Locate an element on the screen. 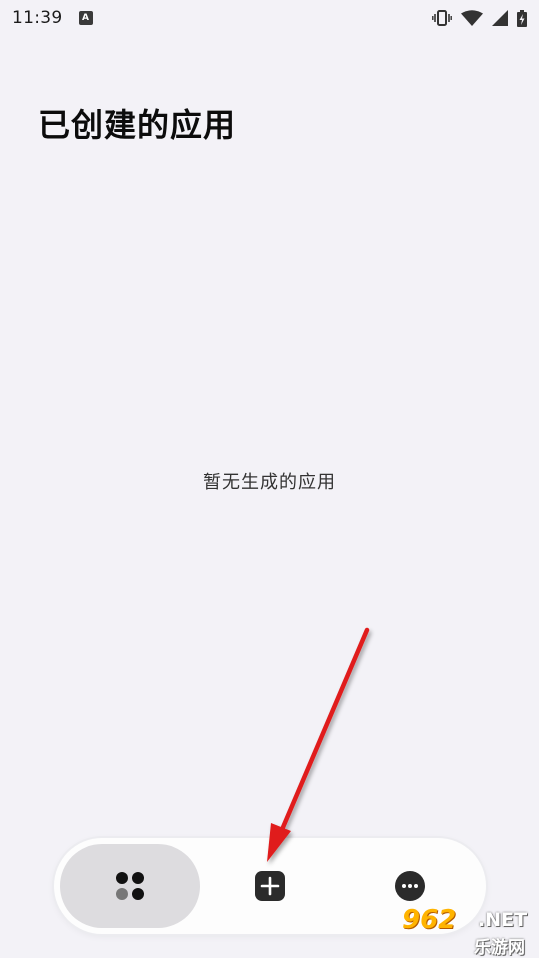  status-bar: 11:39 A is located at coordinates (269, 18).